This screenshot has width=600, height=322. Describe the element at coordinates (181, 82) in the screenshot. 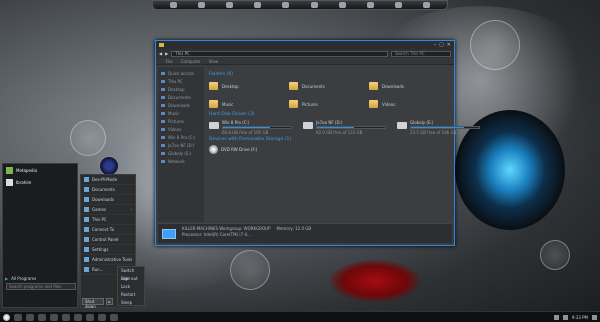

I see `nav-item: This PC` at that location.